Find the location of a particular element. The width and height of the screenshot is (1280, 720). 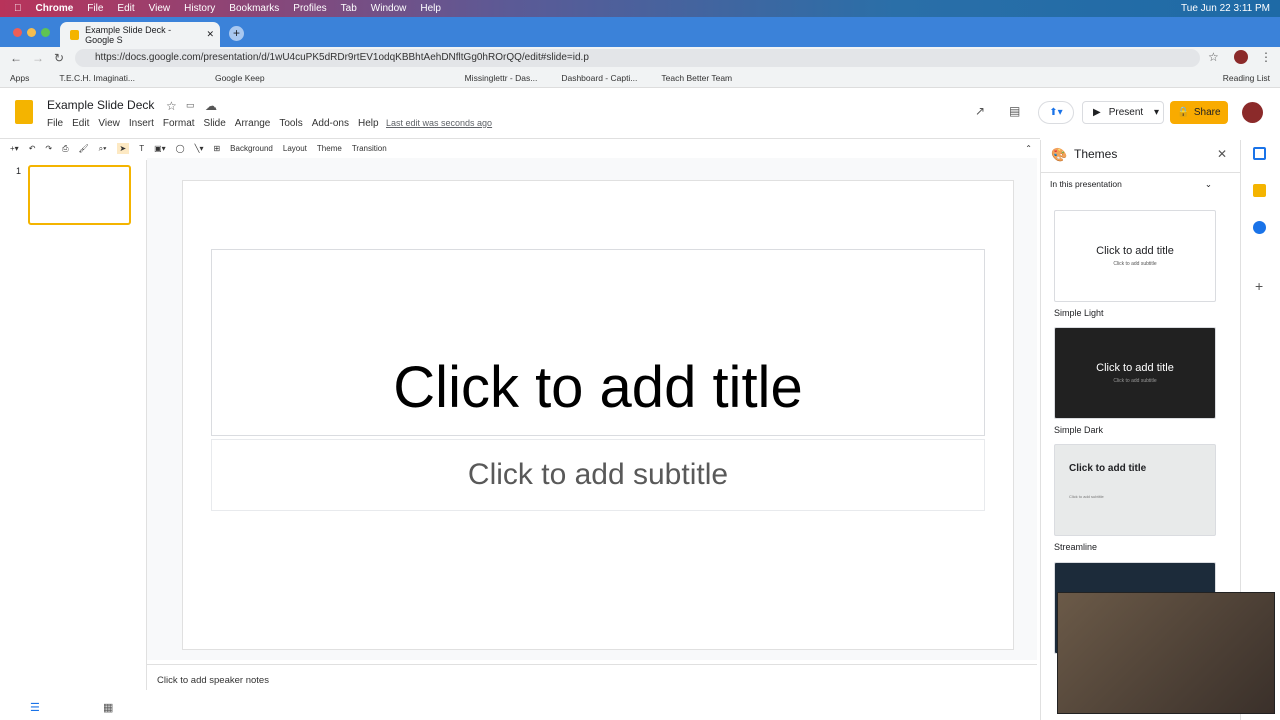

activity-icon: ↗ is located at coordinates (980, 111).